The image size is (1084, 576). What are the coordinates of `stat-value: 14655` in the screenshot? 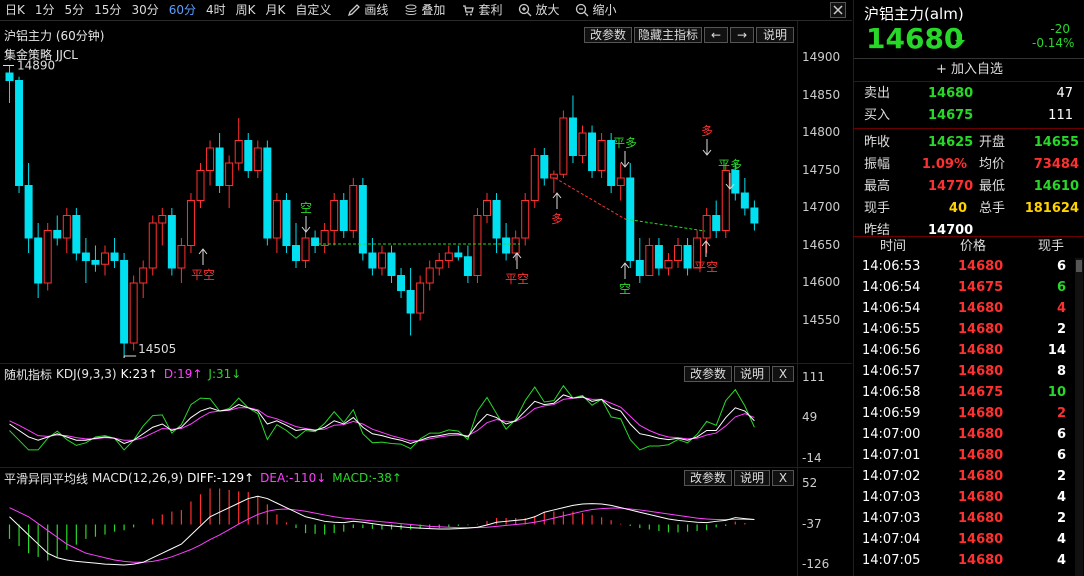 It's located at (1056, 142).